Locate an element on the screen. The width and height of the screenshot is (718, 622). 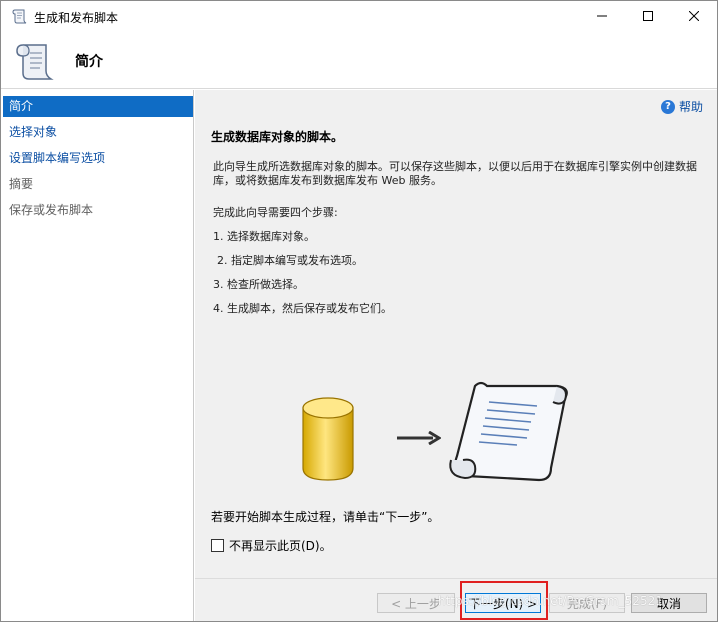
window-title: 生成和发布脚本 is located at coordinates (76, 18).